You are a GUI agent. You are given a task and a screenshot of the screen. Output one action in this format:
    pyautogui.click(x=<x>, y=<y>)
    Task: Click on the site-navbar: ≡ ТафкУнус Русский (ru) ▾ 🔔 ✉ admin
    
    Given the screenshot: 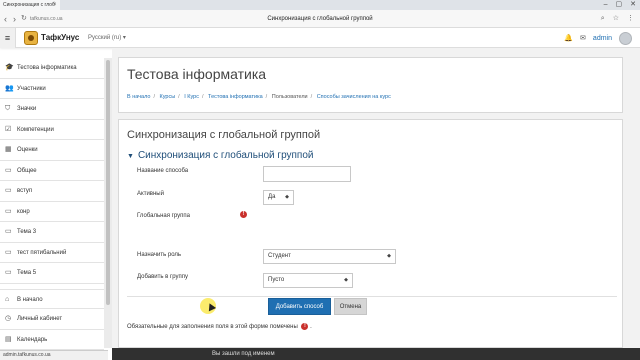 What is the action you would take?
    pyautogui.click(x=320, y=38)
    